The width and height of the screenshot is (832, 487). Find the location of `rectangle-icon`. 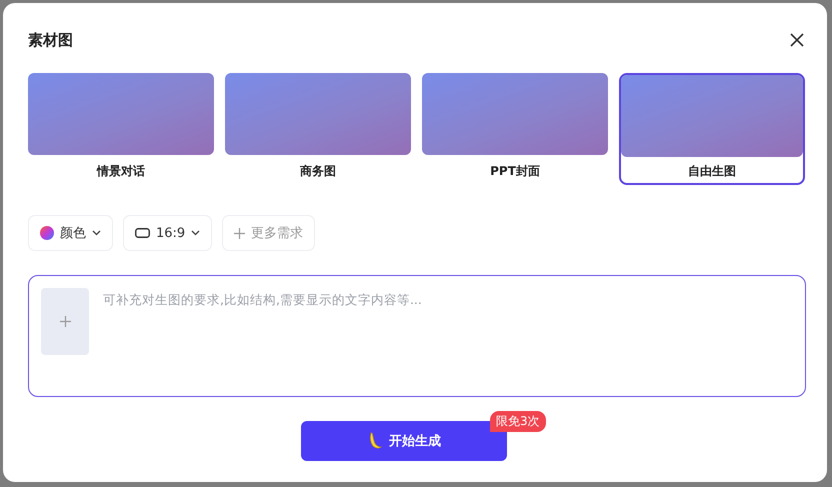

rectangle-icon is located at coordinates (142, 233).